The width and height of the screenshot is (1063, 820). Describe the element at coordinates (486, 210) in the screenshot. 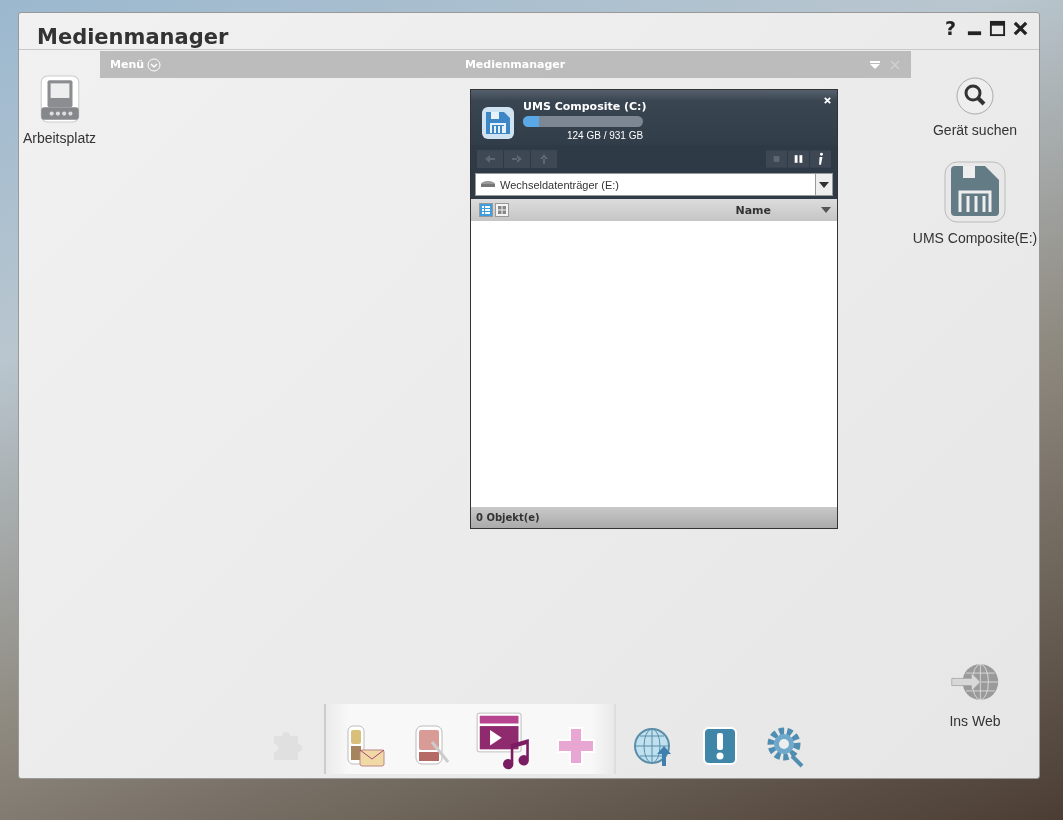

I see `list-view-icon` at that location.